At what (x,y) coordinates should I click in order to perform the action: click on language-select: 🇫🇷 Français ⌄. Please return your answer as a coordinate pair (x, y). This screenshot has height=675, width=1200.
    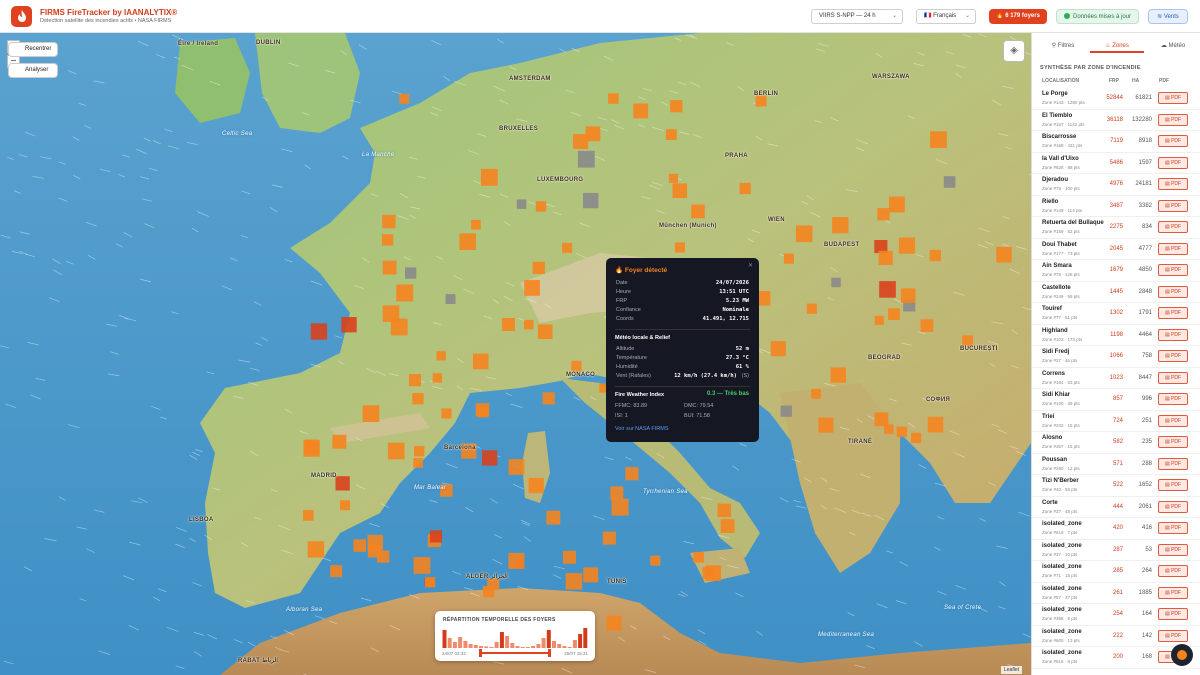
    Looking at the image, I should click on (946, 16).